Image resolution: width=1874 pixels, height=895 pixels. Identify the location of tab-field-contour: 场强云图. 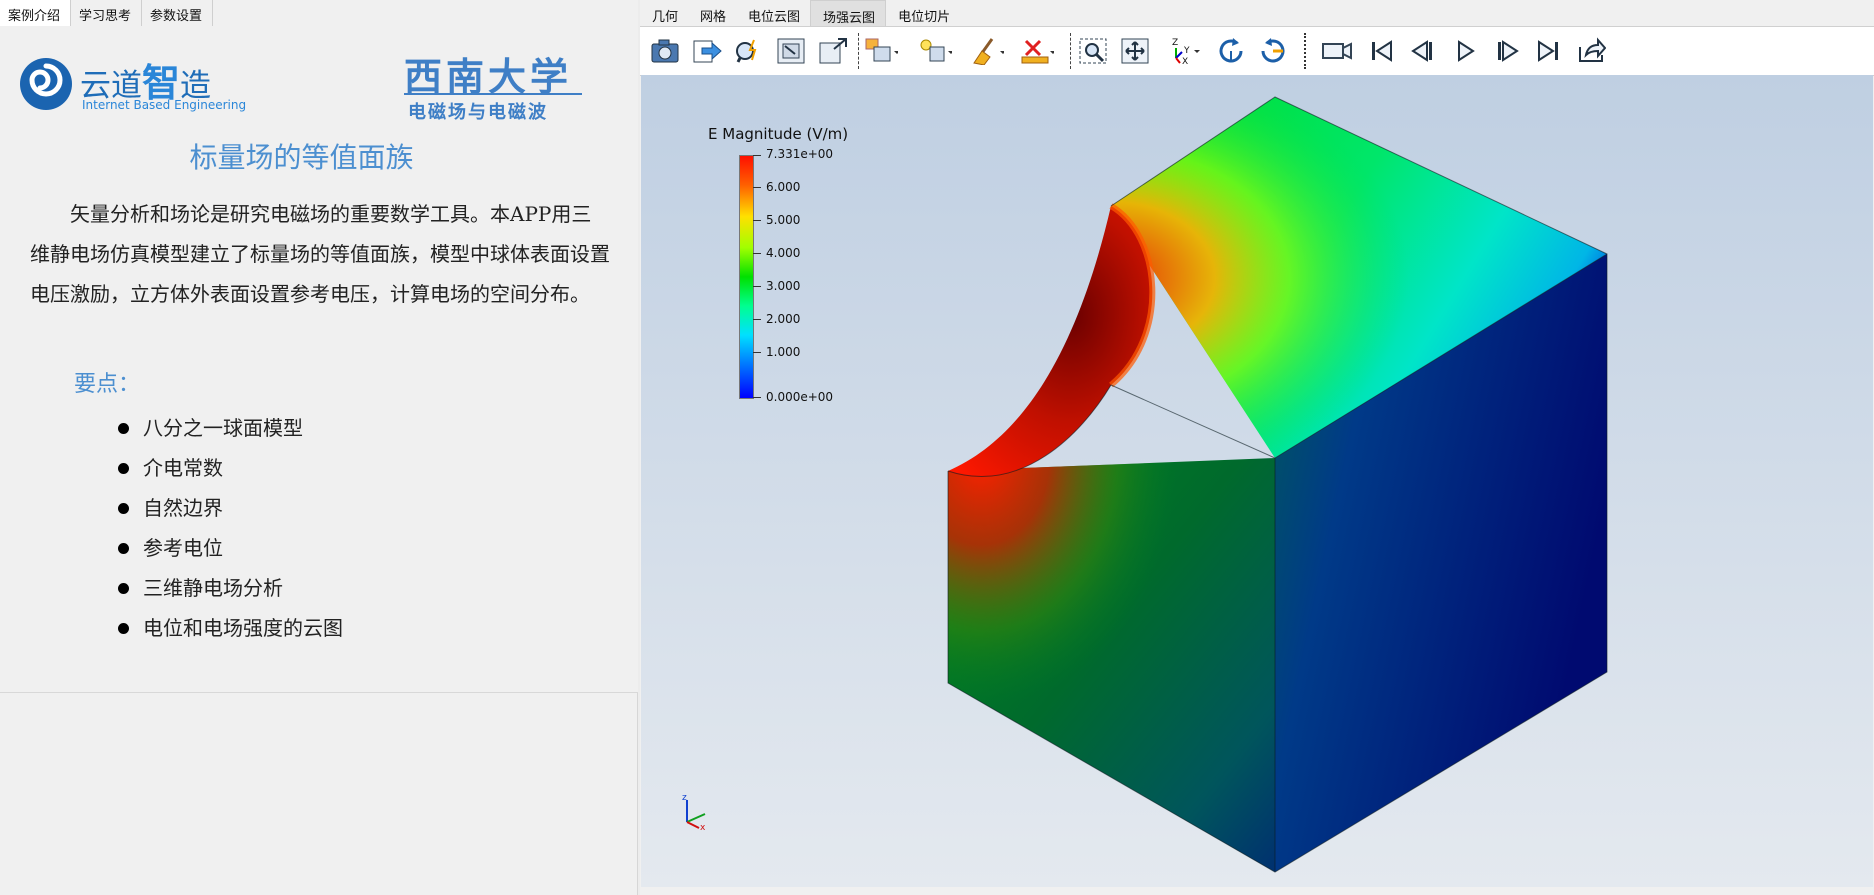
(848, 13).